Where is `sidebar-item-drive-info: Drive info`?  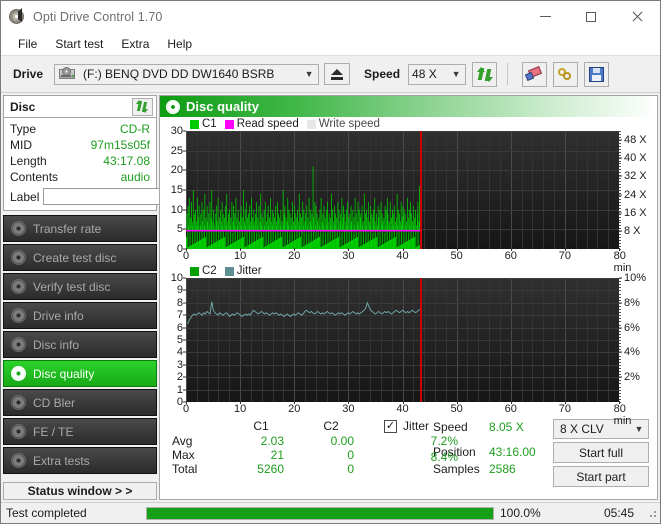
sidebar-item-drive-info: Drive info is located at coordinates (80, 315).